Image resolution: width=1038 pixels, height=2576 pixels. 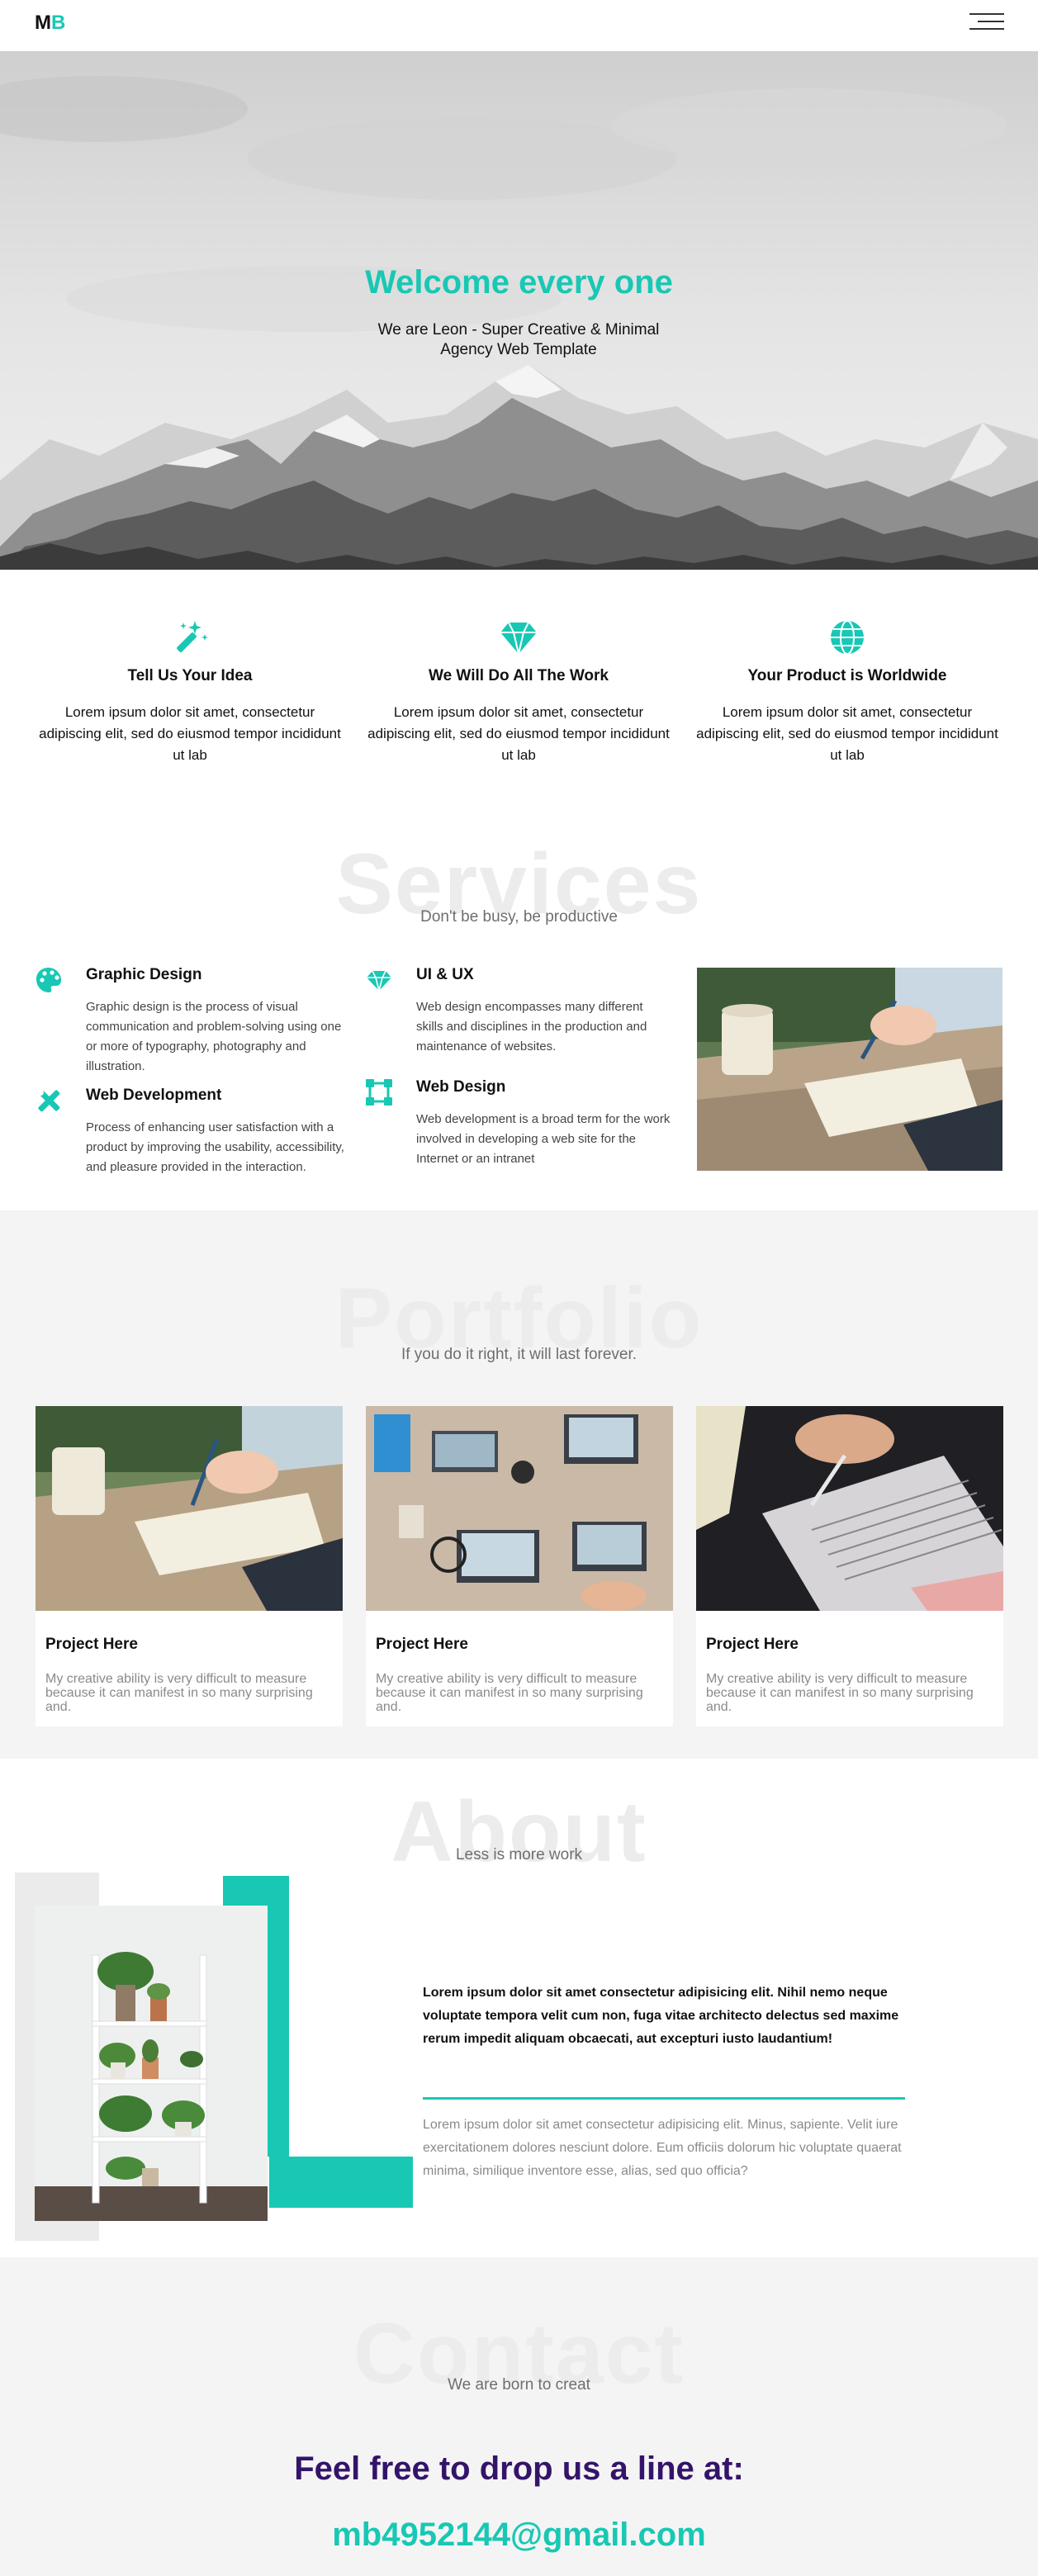 I want to click on service-title: Web Design, so click(x=461, y=1087).